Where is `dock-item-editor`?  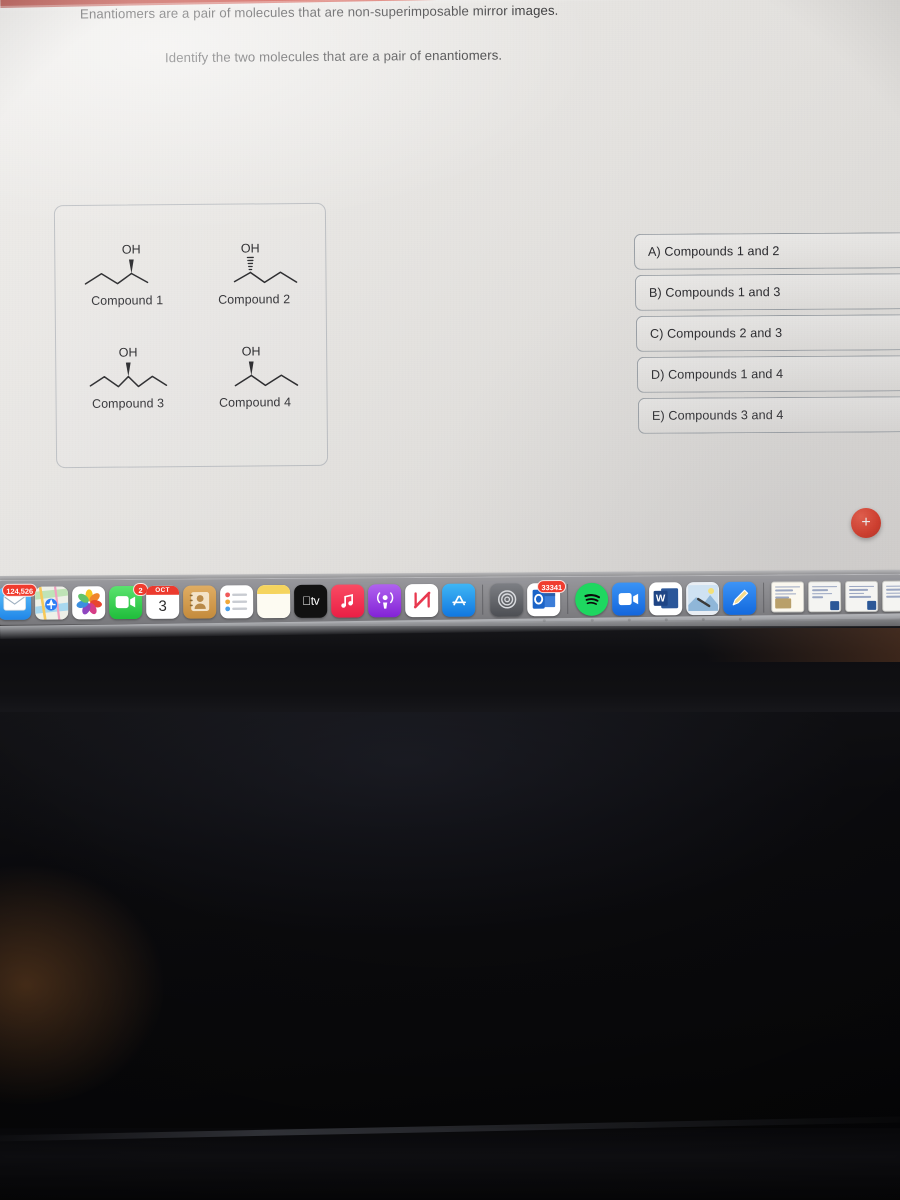
dock-item-editor is located at coordinates (740, 601).